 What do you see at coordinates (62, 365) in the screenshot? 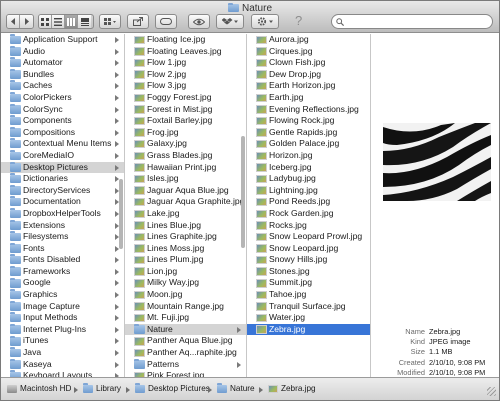
I see `list-item: Kaseya` at bounding box center [62, 365].